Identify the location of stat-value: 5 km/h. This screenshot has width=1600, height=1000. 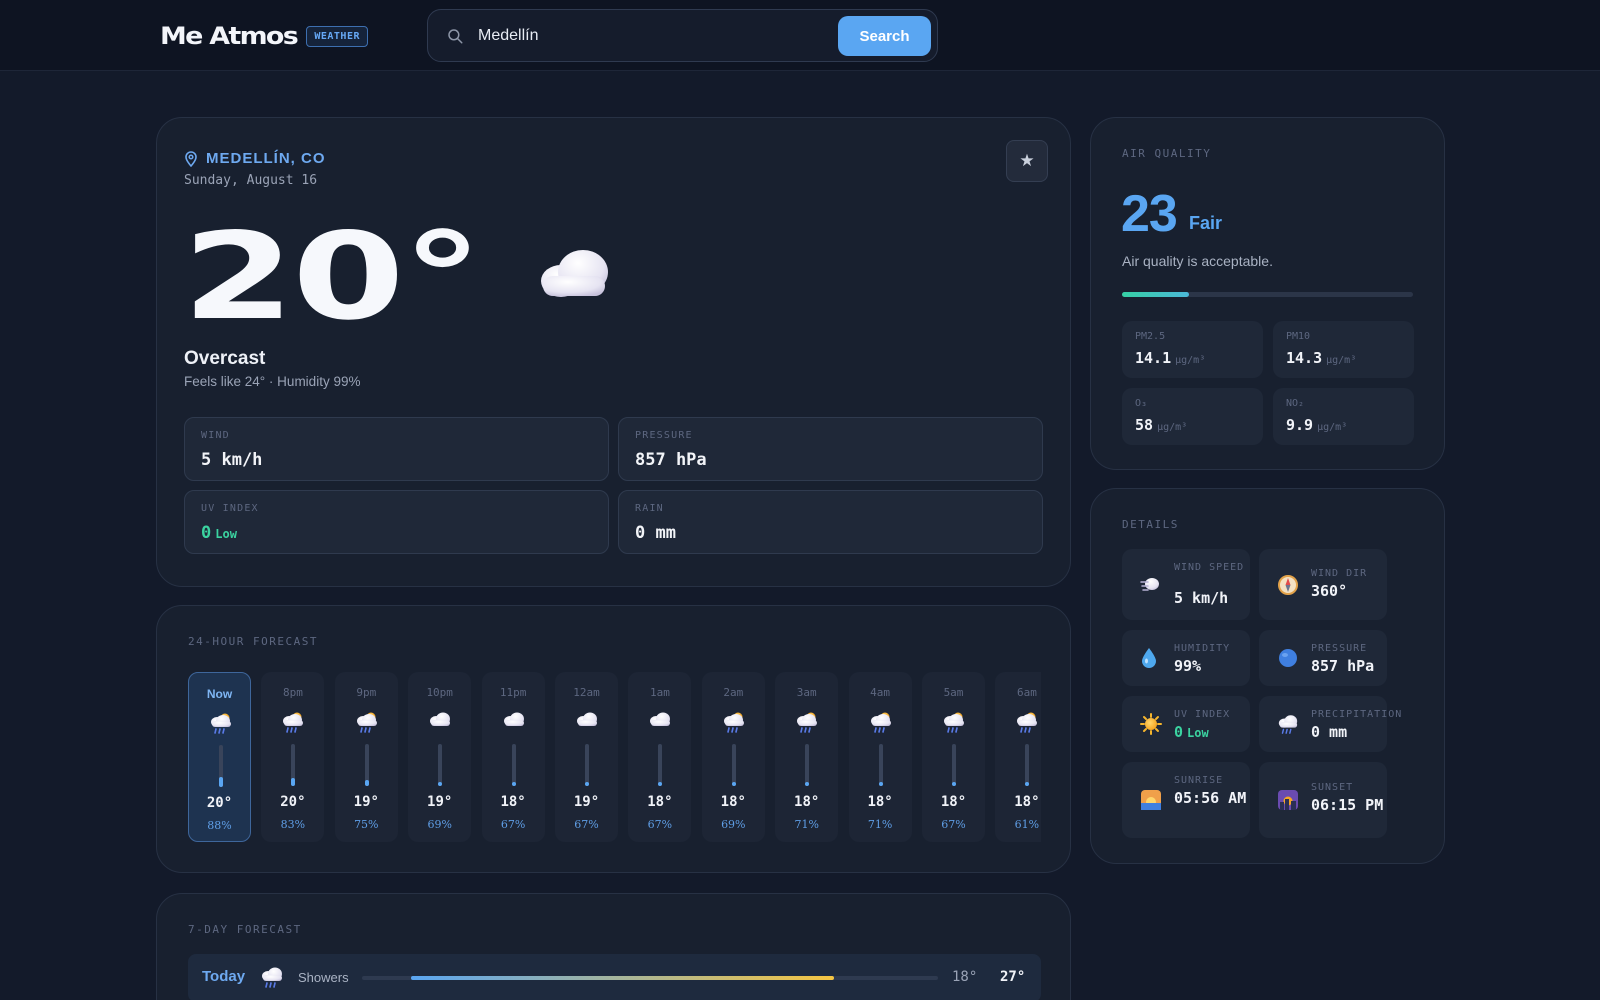
(232, 460).